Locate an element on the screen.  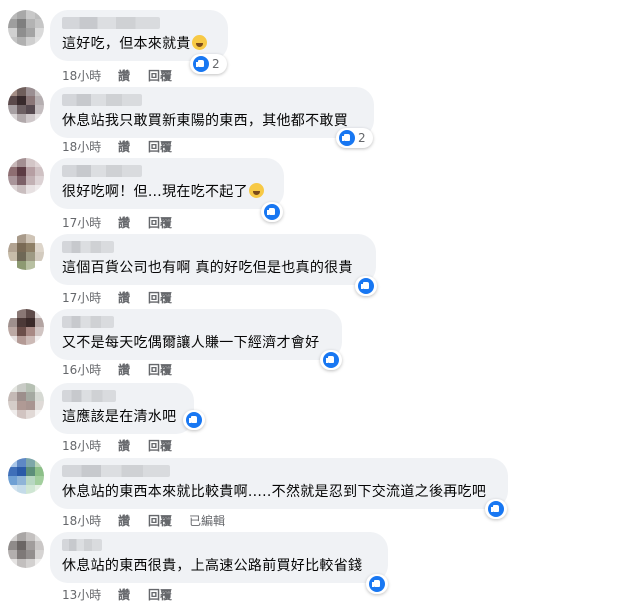
comment-text: 休息站的東西本來就比較貴啊.....不然就是忍到下交流道之後再吃吧 is located at coordinates (274, 492).